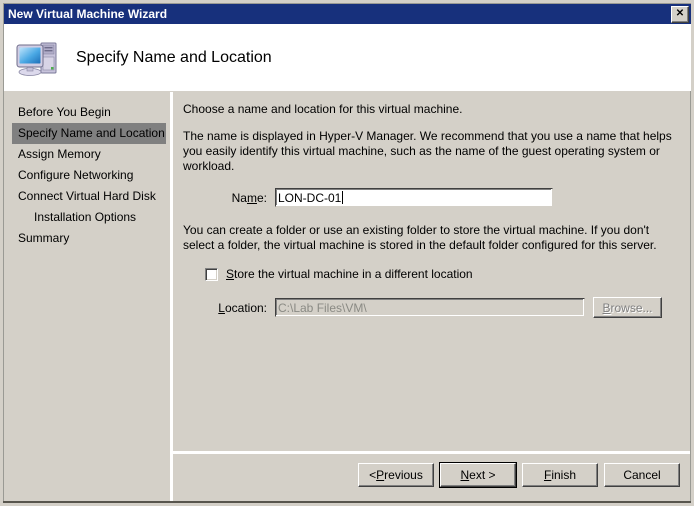 This screenshot has width=694, height=506. Describe the element at coordinates (89, 217) in the screenshot. I see `sidebar-item-installation-options: Installation Options` at that location.